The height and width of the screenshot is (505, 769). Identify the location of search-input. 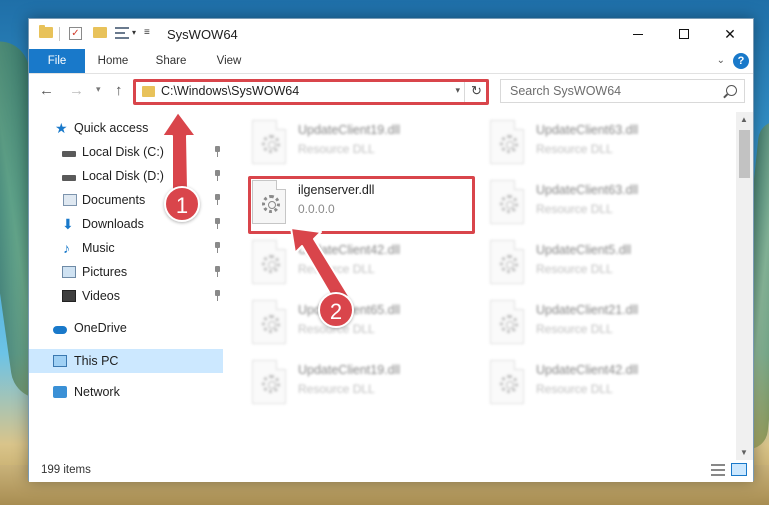
(608, 91).